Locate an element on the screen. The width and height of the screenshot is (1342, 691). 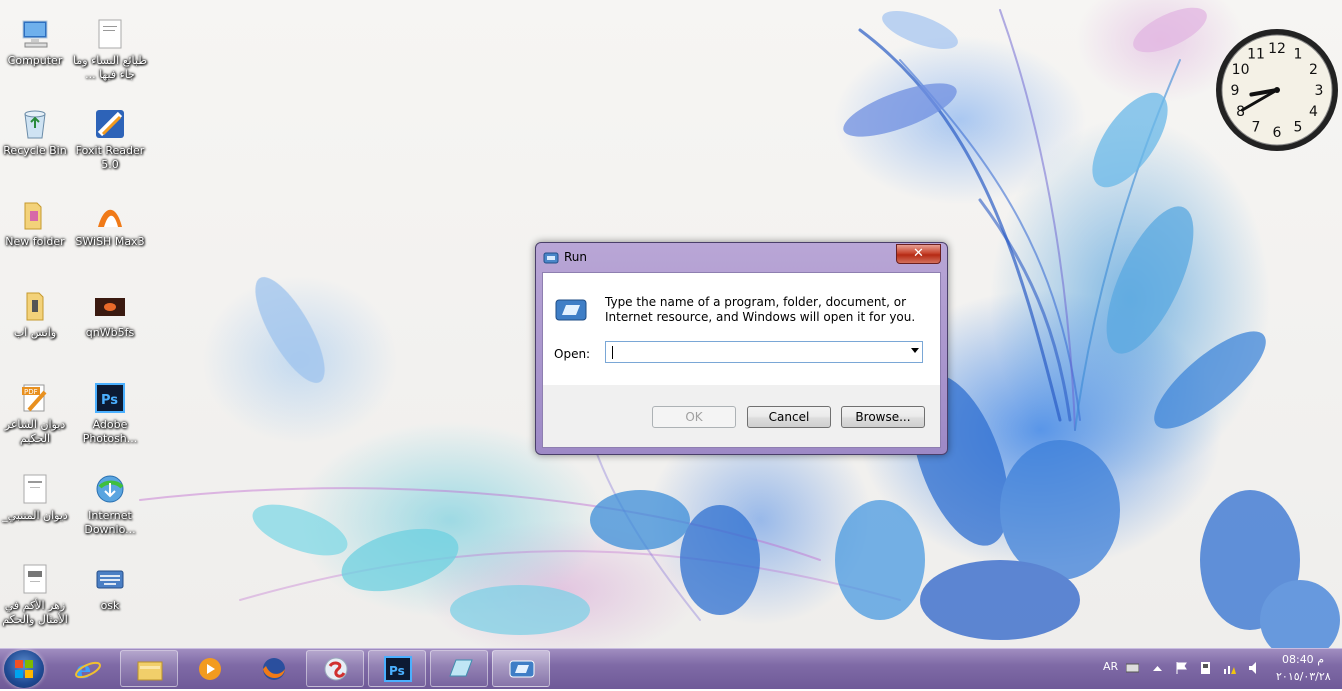
desktop-icon-label: واتس اب is located at coordinates (35, 332).